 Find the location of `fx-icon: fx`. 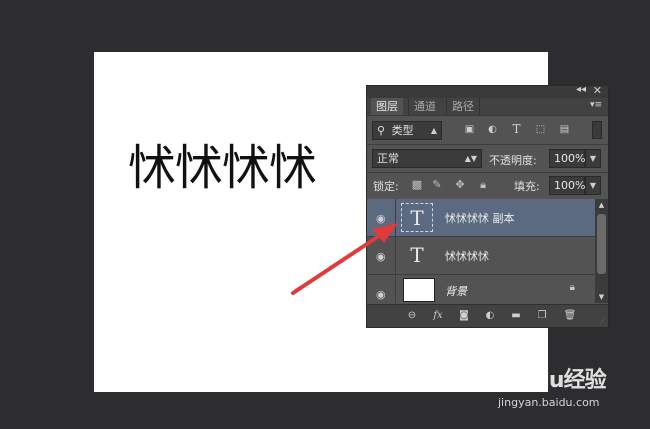

fx-icon: fx is located at coordinates (438, 316).